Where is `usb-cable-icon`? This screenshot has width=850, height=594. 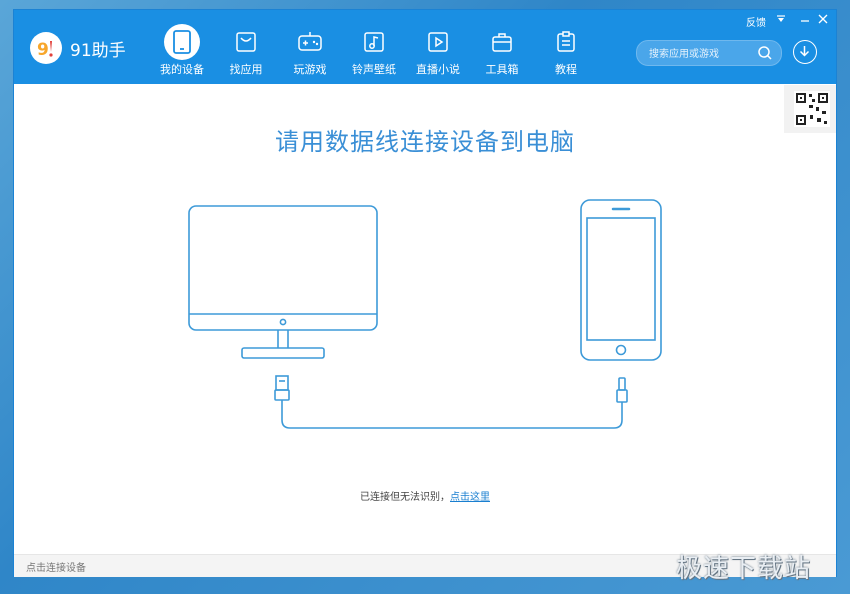 usb-cable-icon is located at coordinates (451, 402).